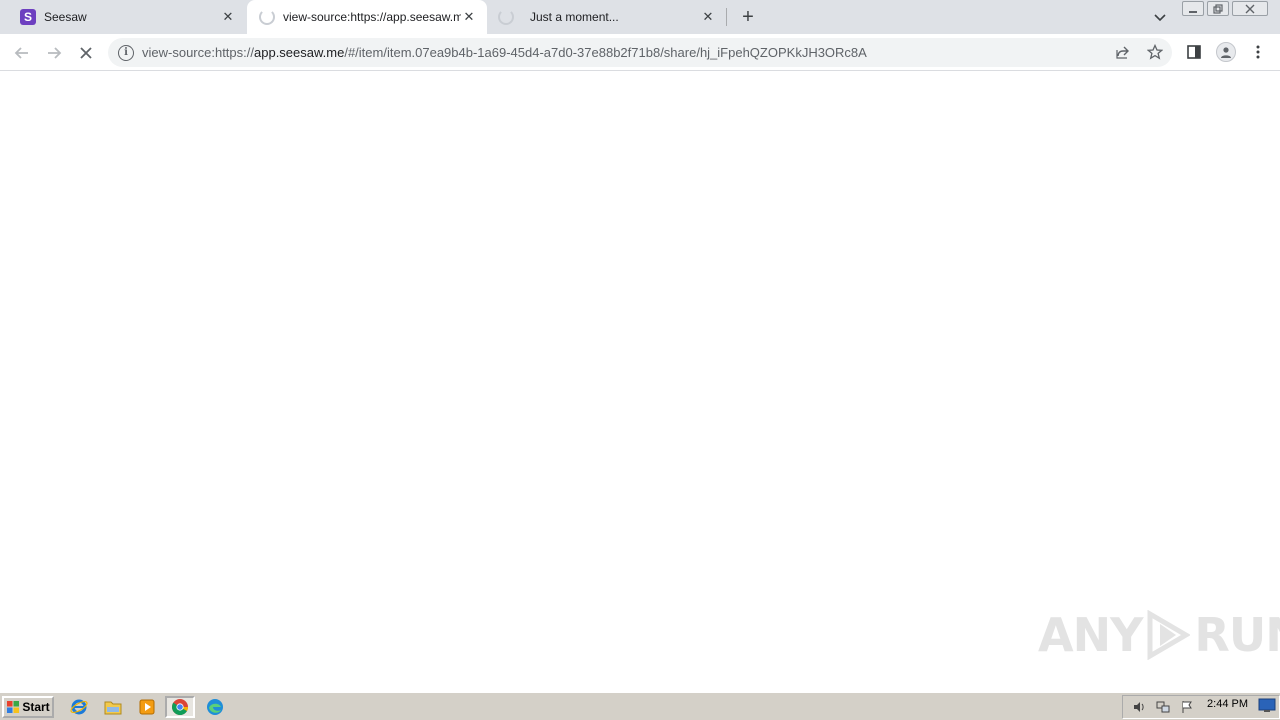 This screenshot has width=1280, height=720. What do you see at coordinates (1267, 705) in the screenshot?
I see `show-desktop-icon` at bounding box center [1267, 705].